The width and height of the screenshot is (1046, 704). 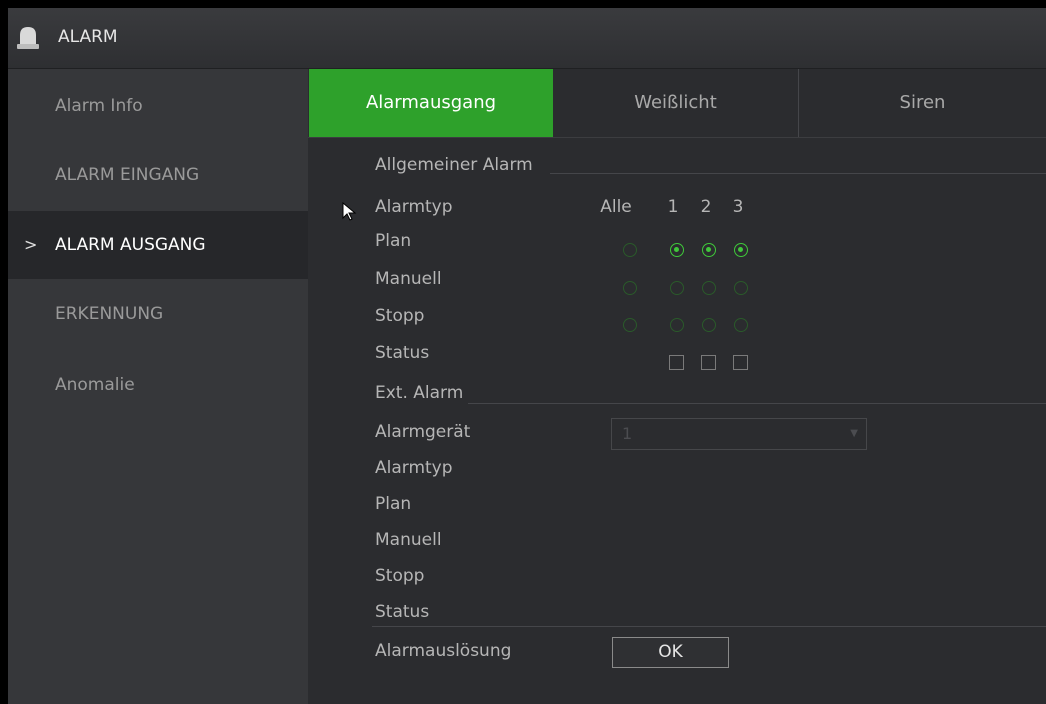 What do you see at coordinates (408, 540) in the screenshot?
I see `ext-manual-label: Manuell` at bounding box center [408, 540].